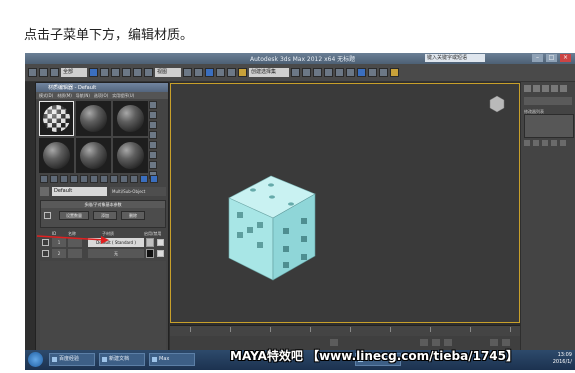 This screenshot has width=575, height=373. What do you see at coordinates (72, 359) in the screenshot?
I see `taskbar-item: 百度经验` at bounding box center [72, 359].